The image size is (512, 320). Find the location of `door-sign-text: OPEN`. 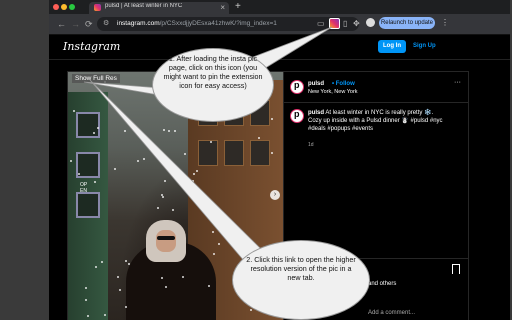

door-sign-text: OPEN is located at coordinates (84, 188).